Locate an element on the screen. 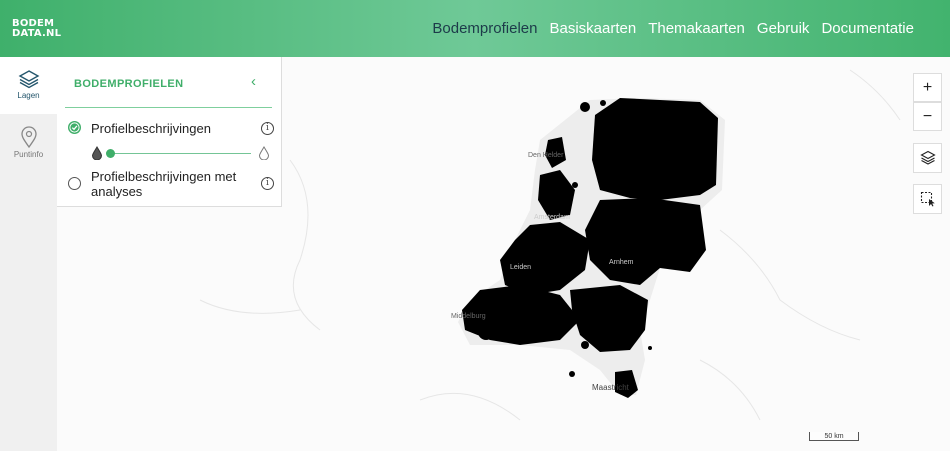 The image size is (950, 451). scale-bar: 50 km is located at coordinates (834, 436).